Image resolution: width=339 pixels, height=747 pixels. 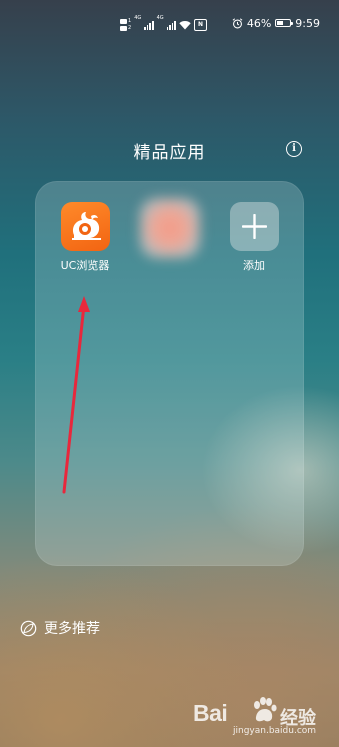 I want to click on paw-logo-icon, so click(x=265, y=709).